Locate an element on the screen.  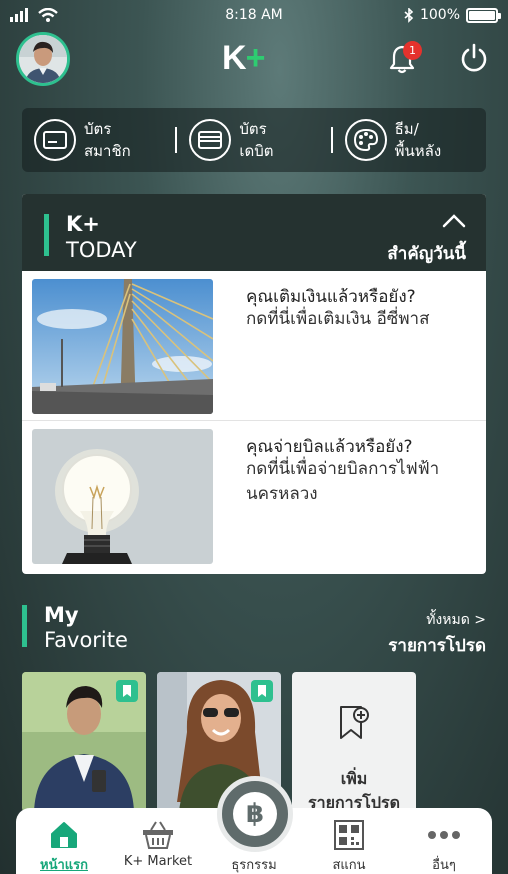
news-title: คุณเติมเงินแล้วหรือยัง? is located at coordinates (331, 297).